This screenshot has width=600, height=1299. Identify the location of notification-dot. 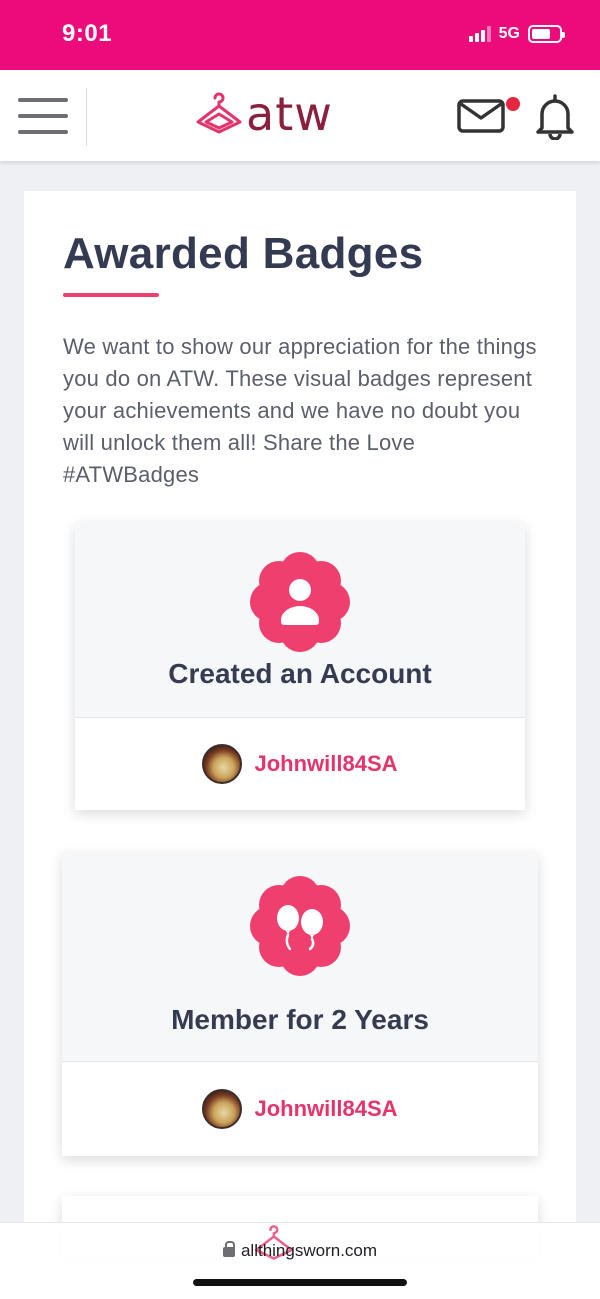
(513, 104).